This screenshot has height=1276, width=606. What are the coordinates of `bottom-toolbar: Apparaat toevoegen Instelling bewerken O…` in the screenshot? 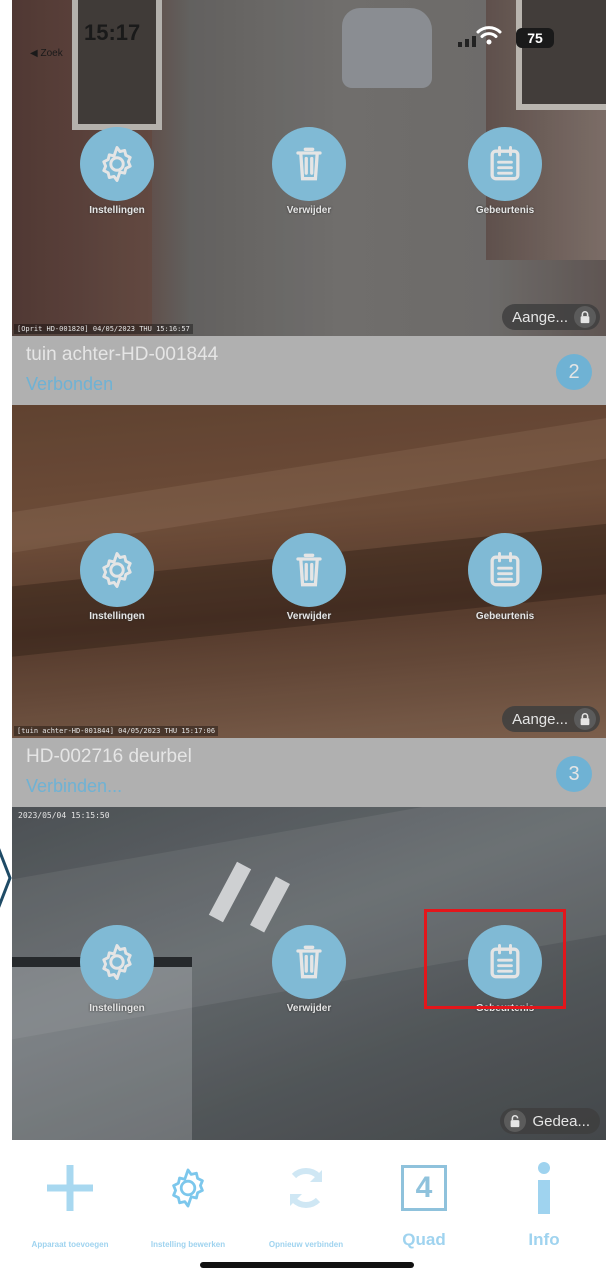 It's located at (303, 1208).